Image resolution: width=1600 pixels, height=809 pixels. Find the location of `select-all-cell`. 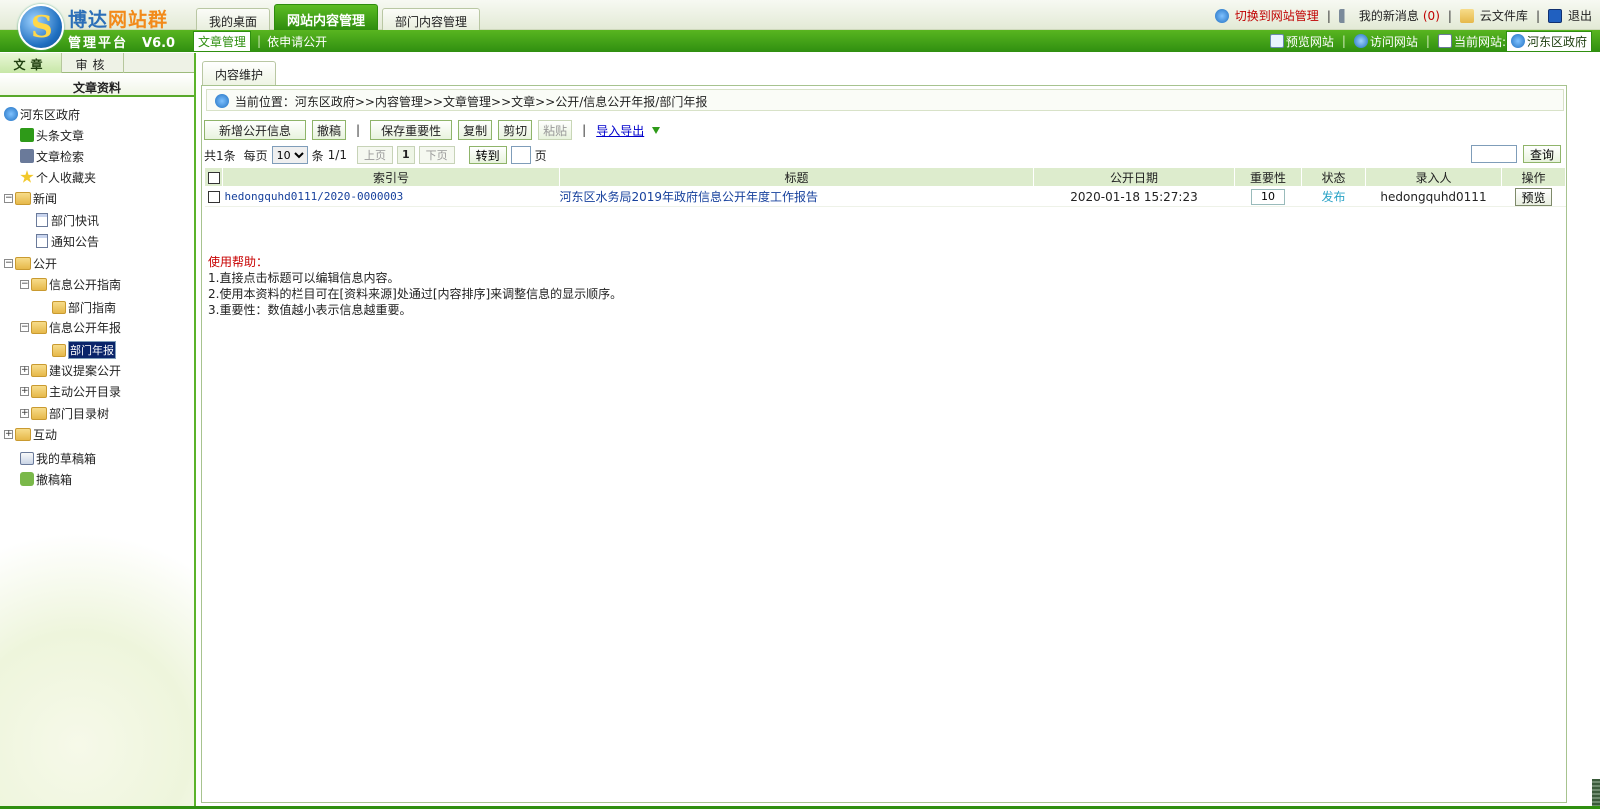

select-all-cell is located at coordinates (213, 177).